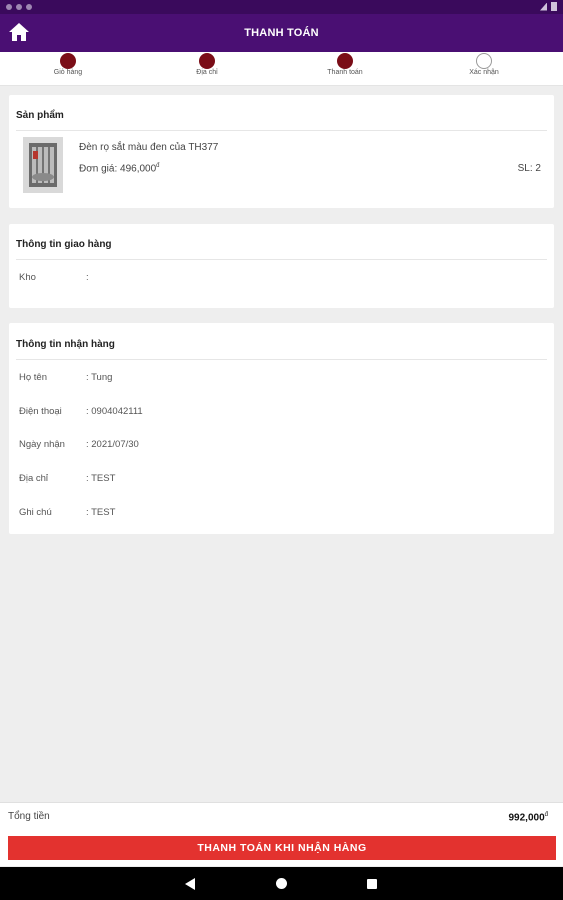 This screenshot has height=900, width=563. What do you see at coordinates (529, 817) in the screenshot?
I see `total-amount: 992,000đ` at bounding box center [529, 817].